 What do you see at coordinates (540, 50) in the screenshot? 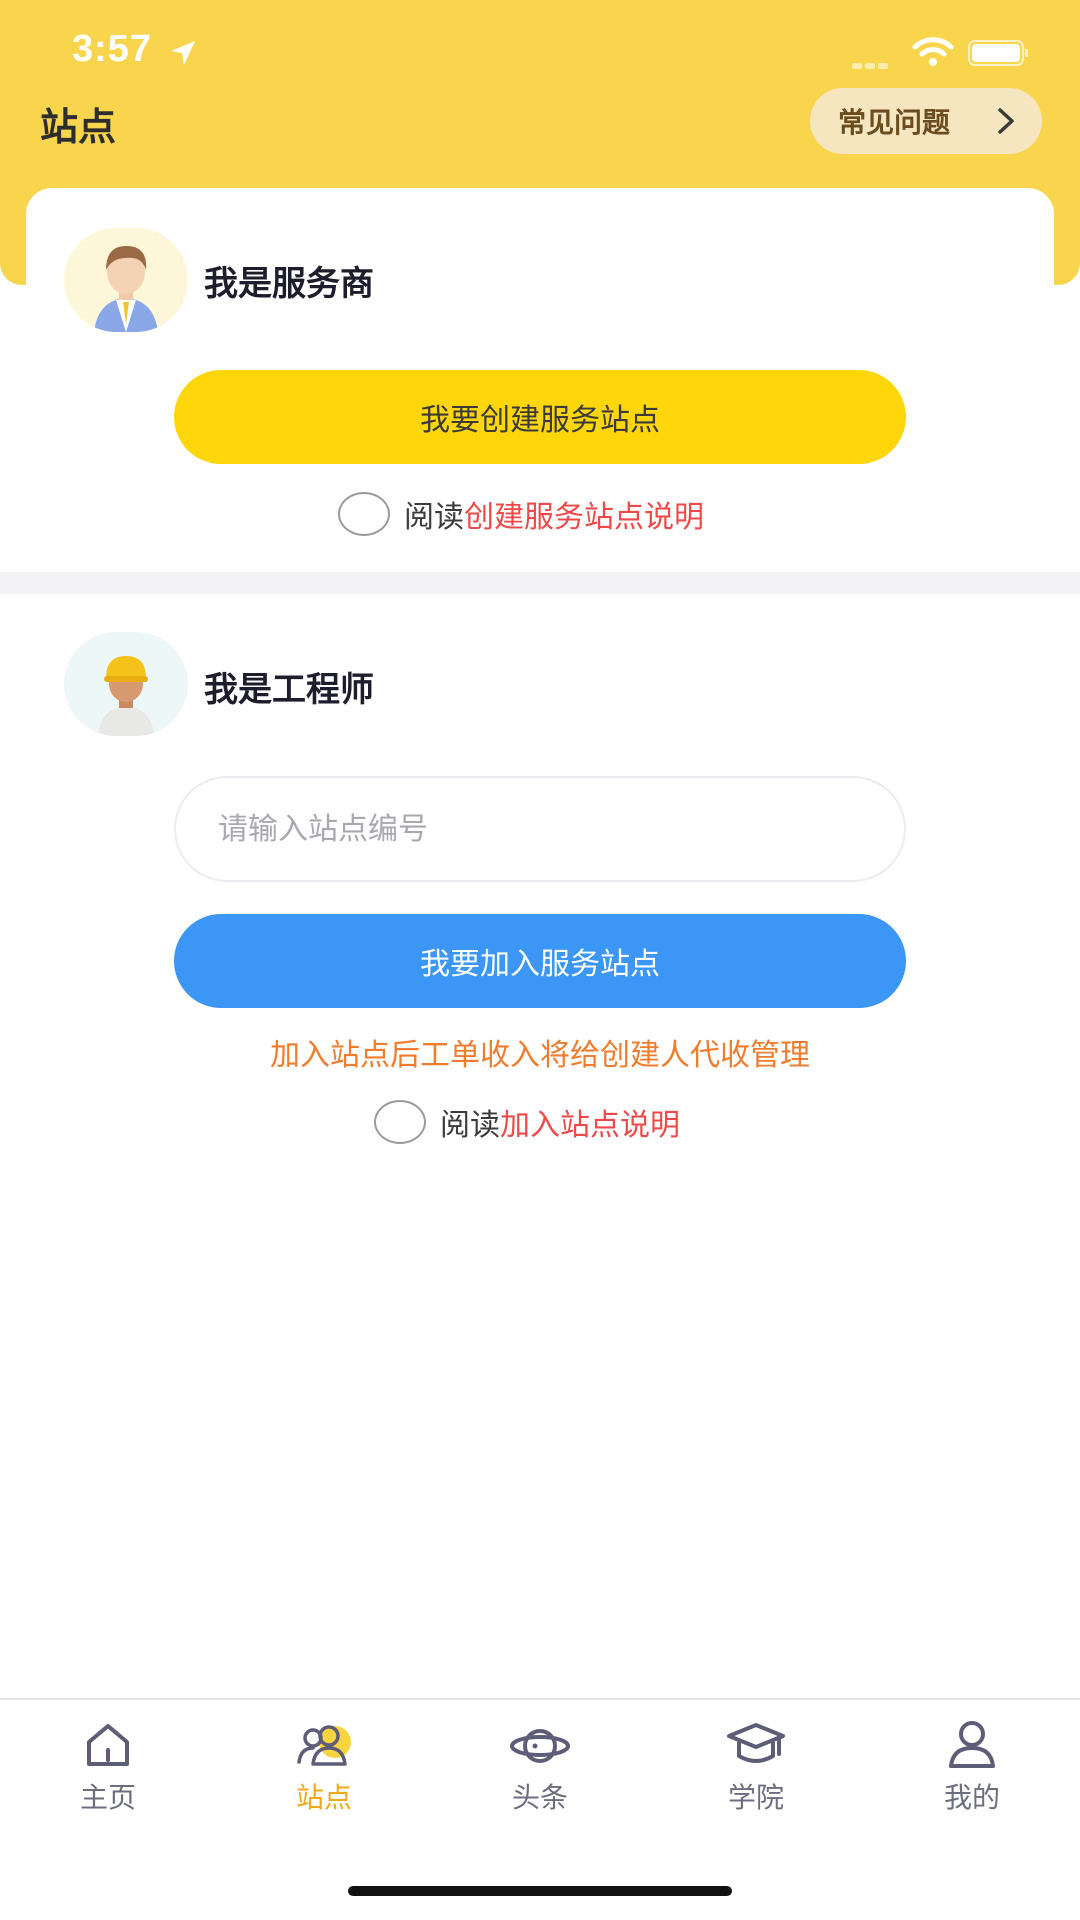
I see `status-bar: 3:57` at bounding box center [540, 50].